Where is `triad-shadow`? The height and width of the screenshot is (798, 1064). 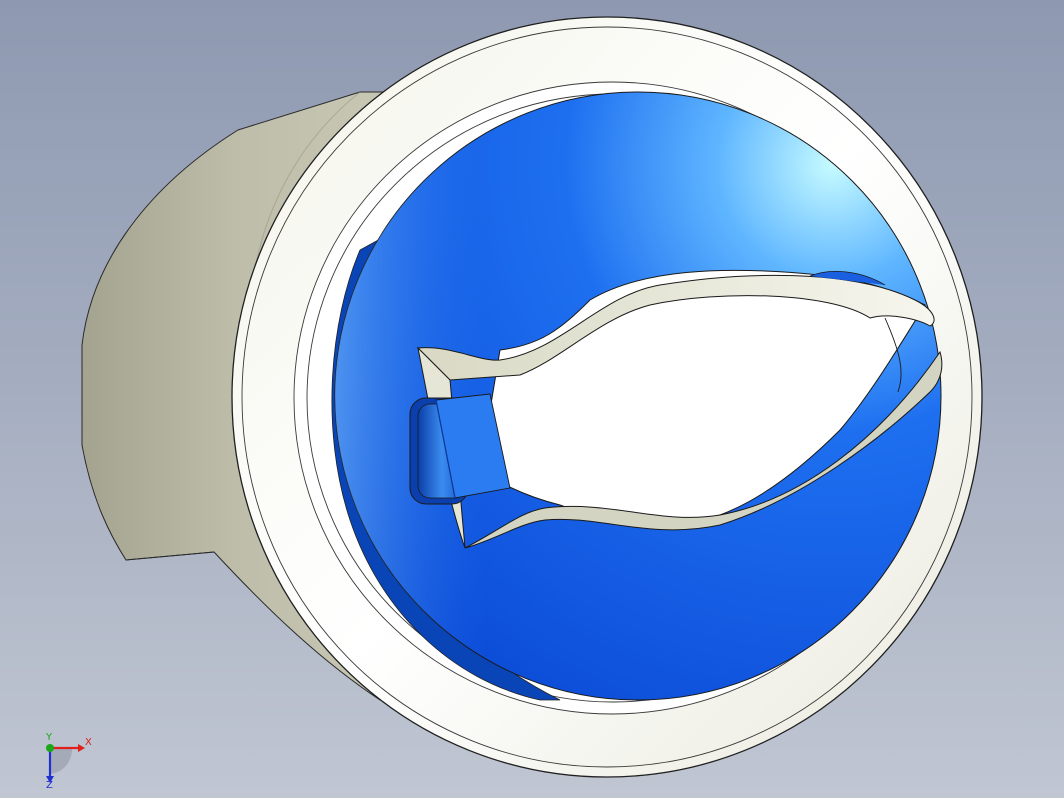 triad-shadow is located at coordinates (61, 761).